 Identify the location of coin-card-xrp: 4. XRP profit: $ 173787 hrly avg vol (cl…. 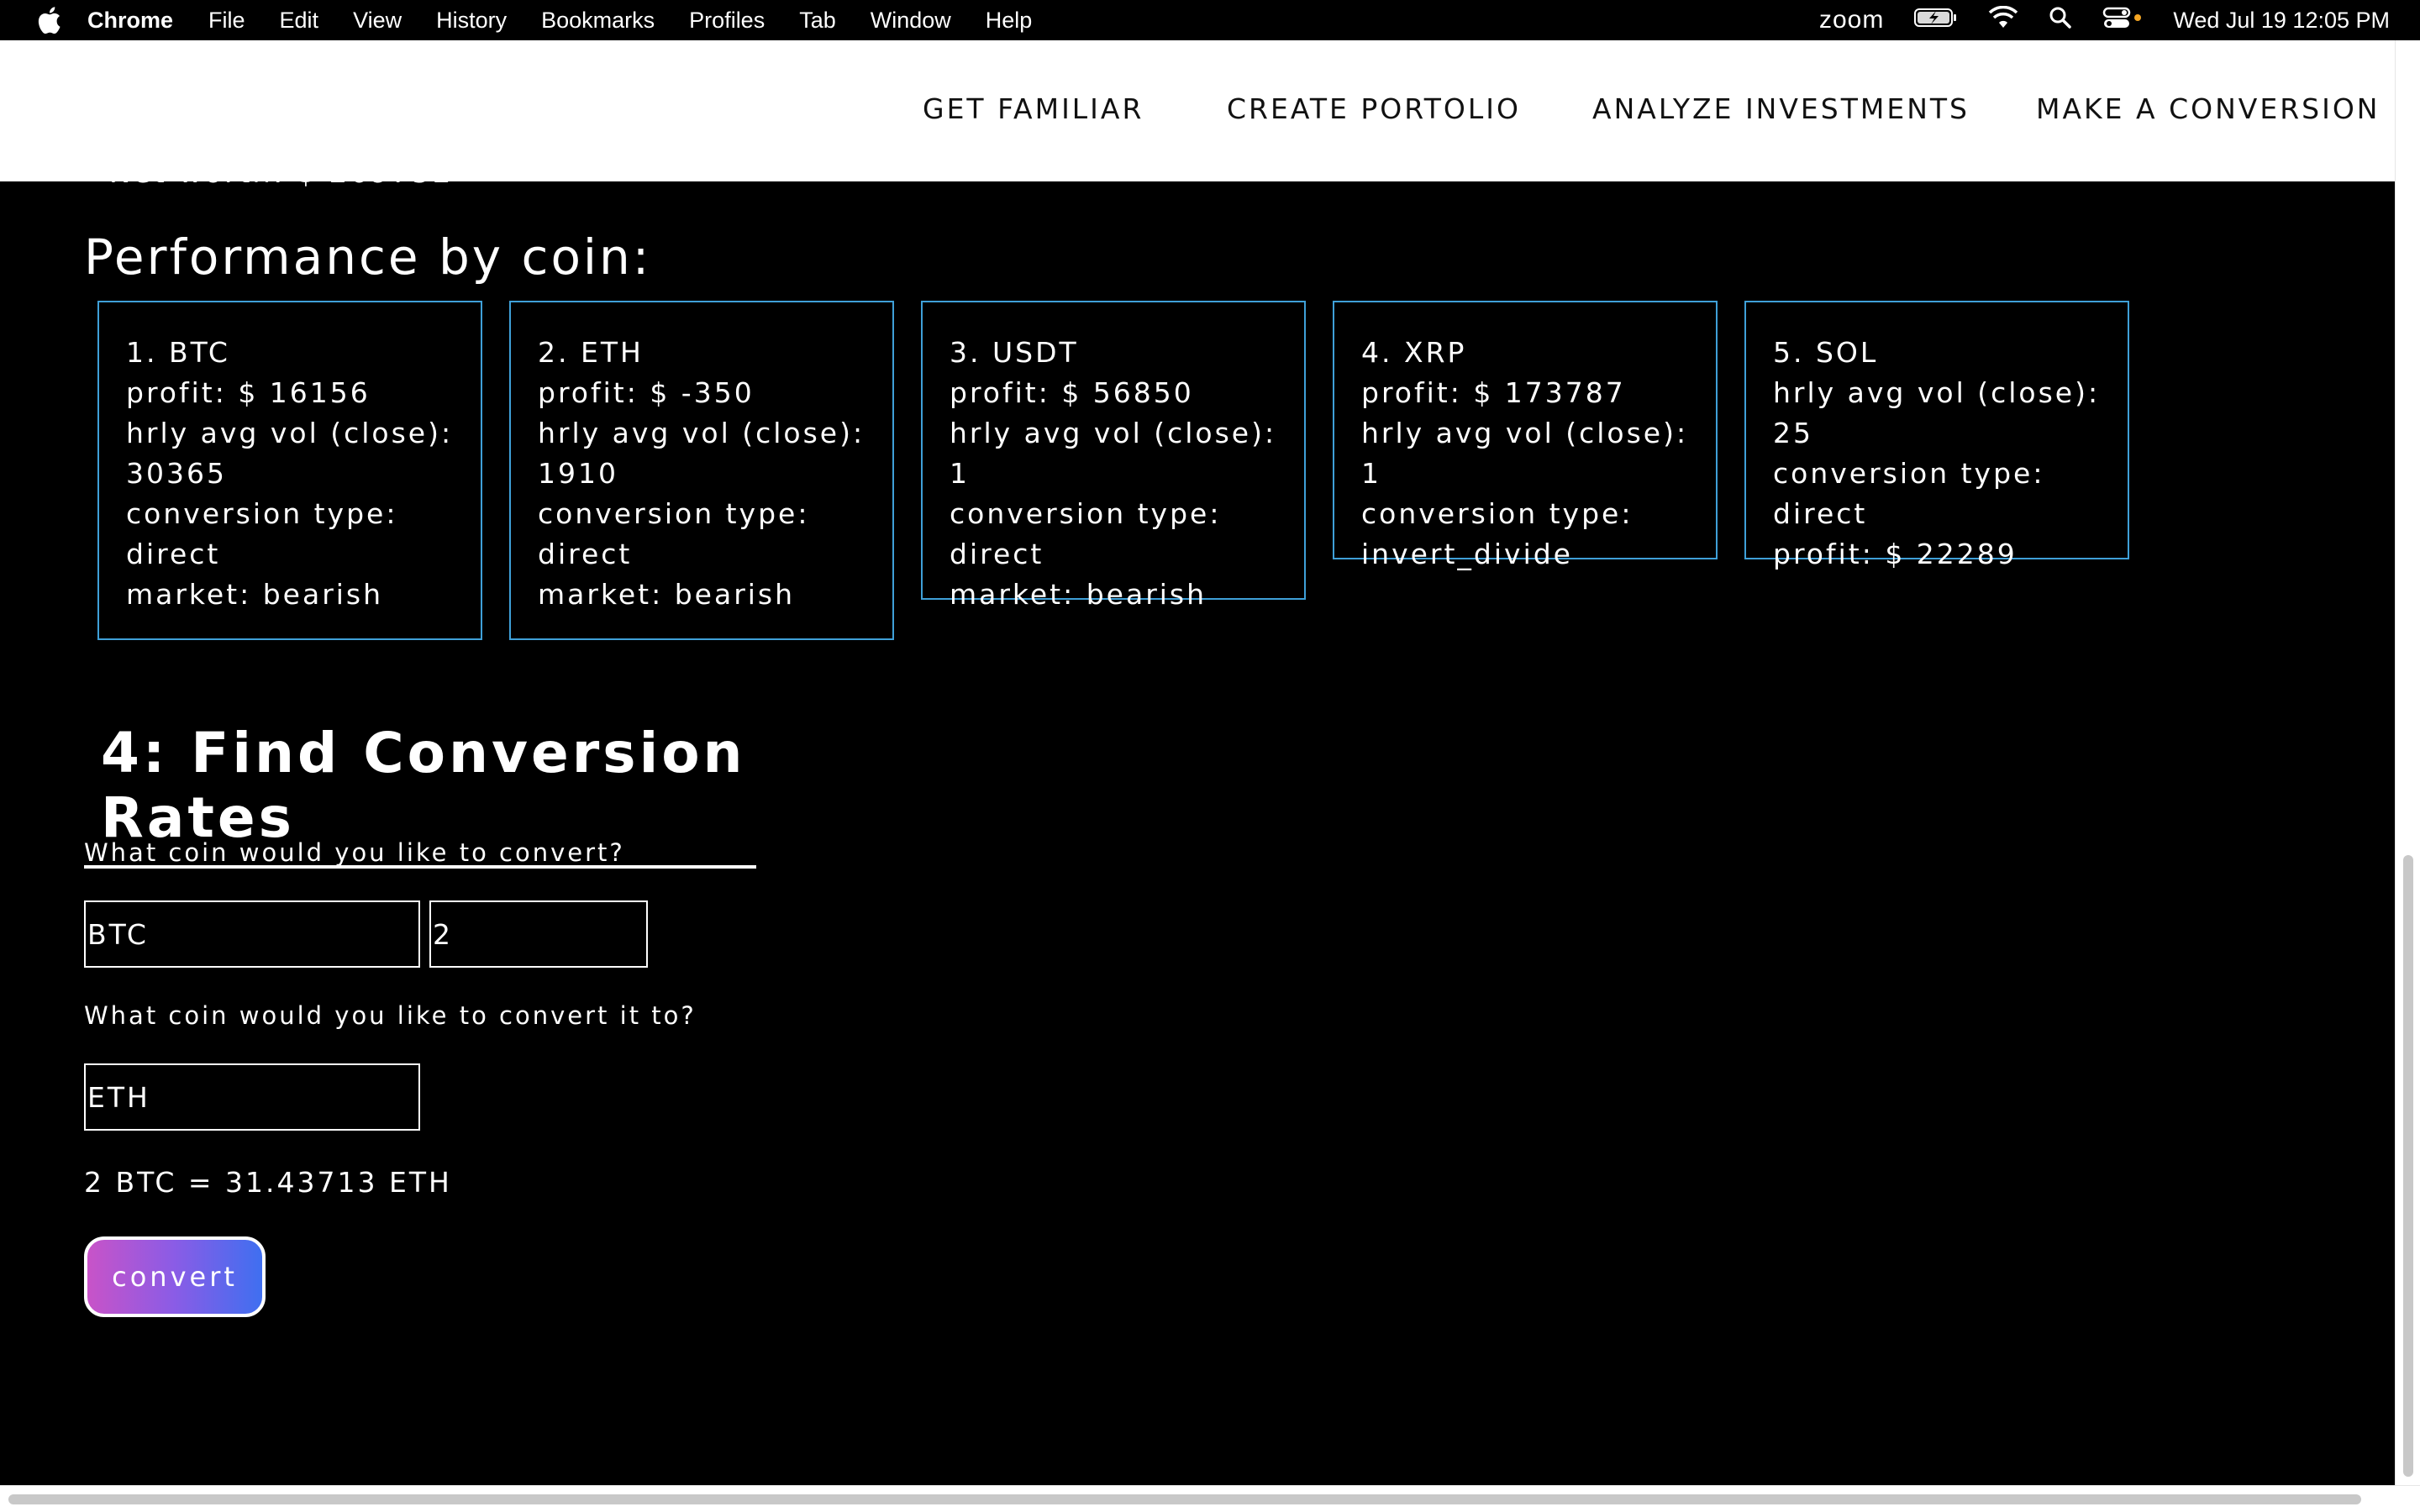
(1526, 435).